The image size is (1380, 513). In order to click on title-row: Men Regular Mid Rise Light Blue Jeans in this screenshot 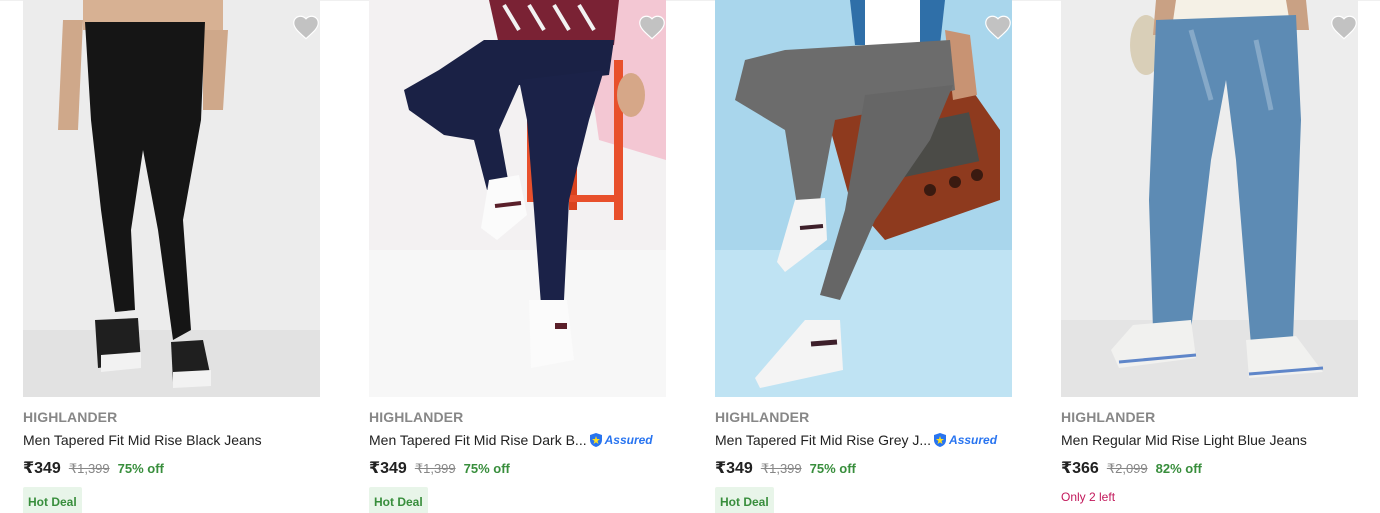, I will do `click(1209, 440)`.